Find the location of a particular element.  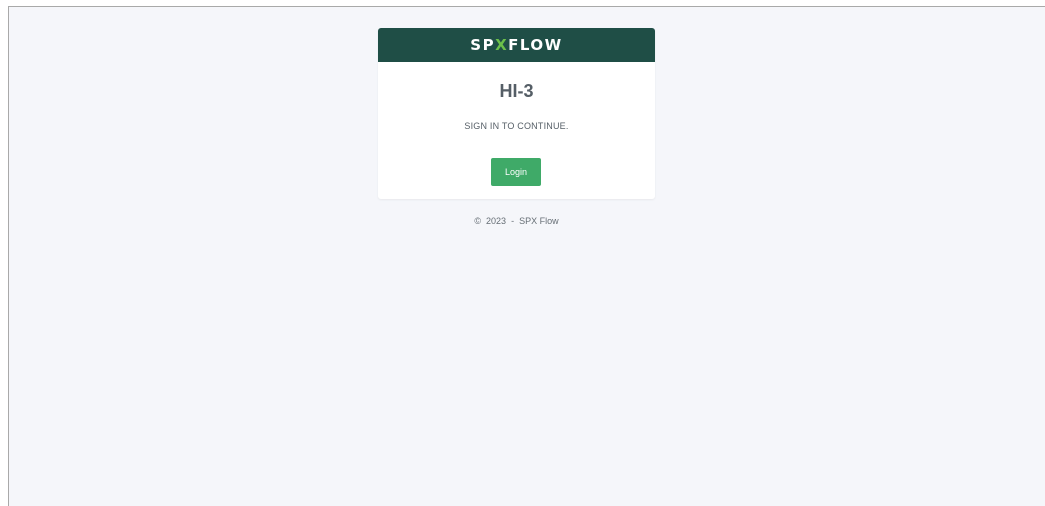

footer-year: 2023 is located at coordinates (496, 221).